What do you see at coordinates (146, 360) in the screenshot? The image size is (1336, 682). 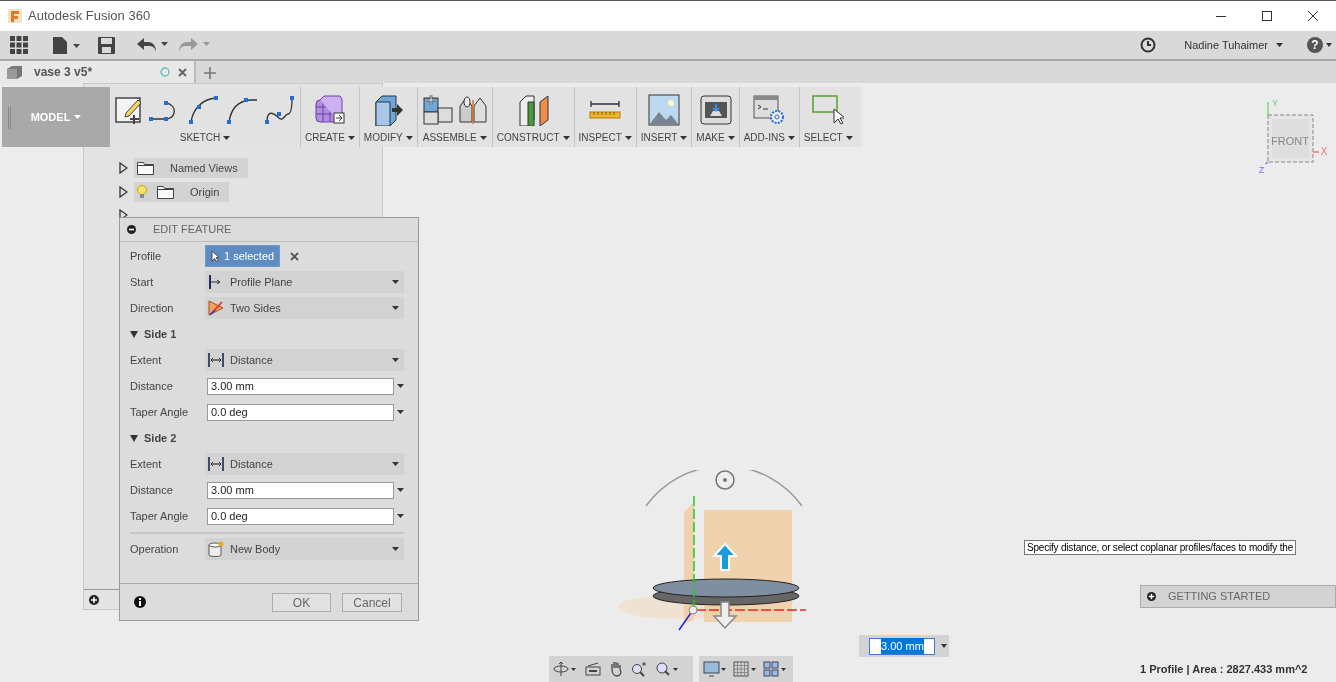 I see `field-label: Extent` at bounding box center [146, 360].